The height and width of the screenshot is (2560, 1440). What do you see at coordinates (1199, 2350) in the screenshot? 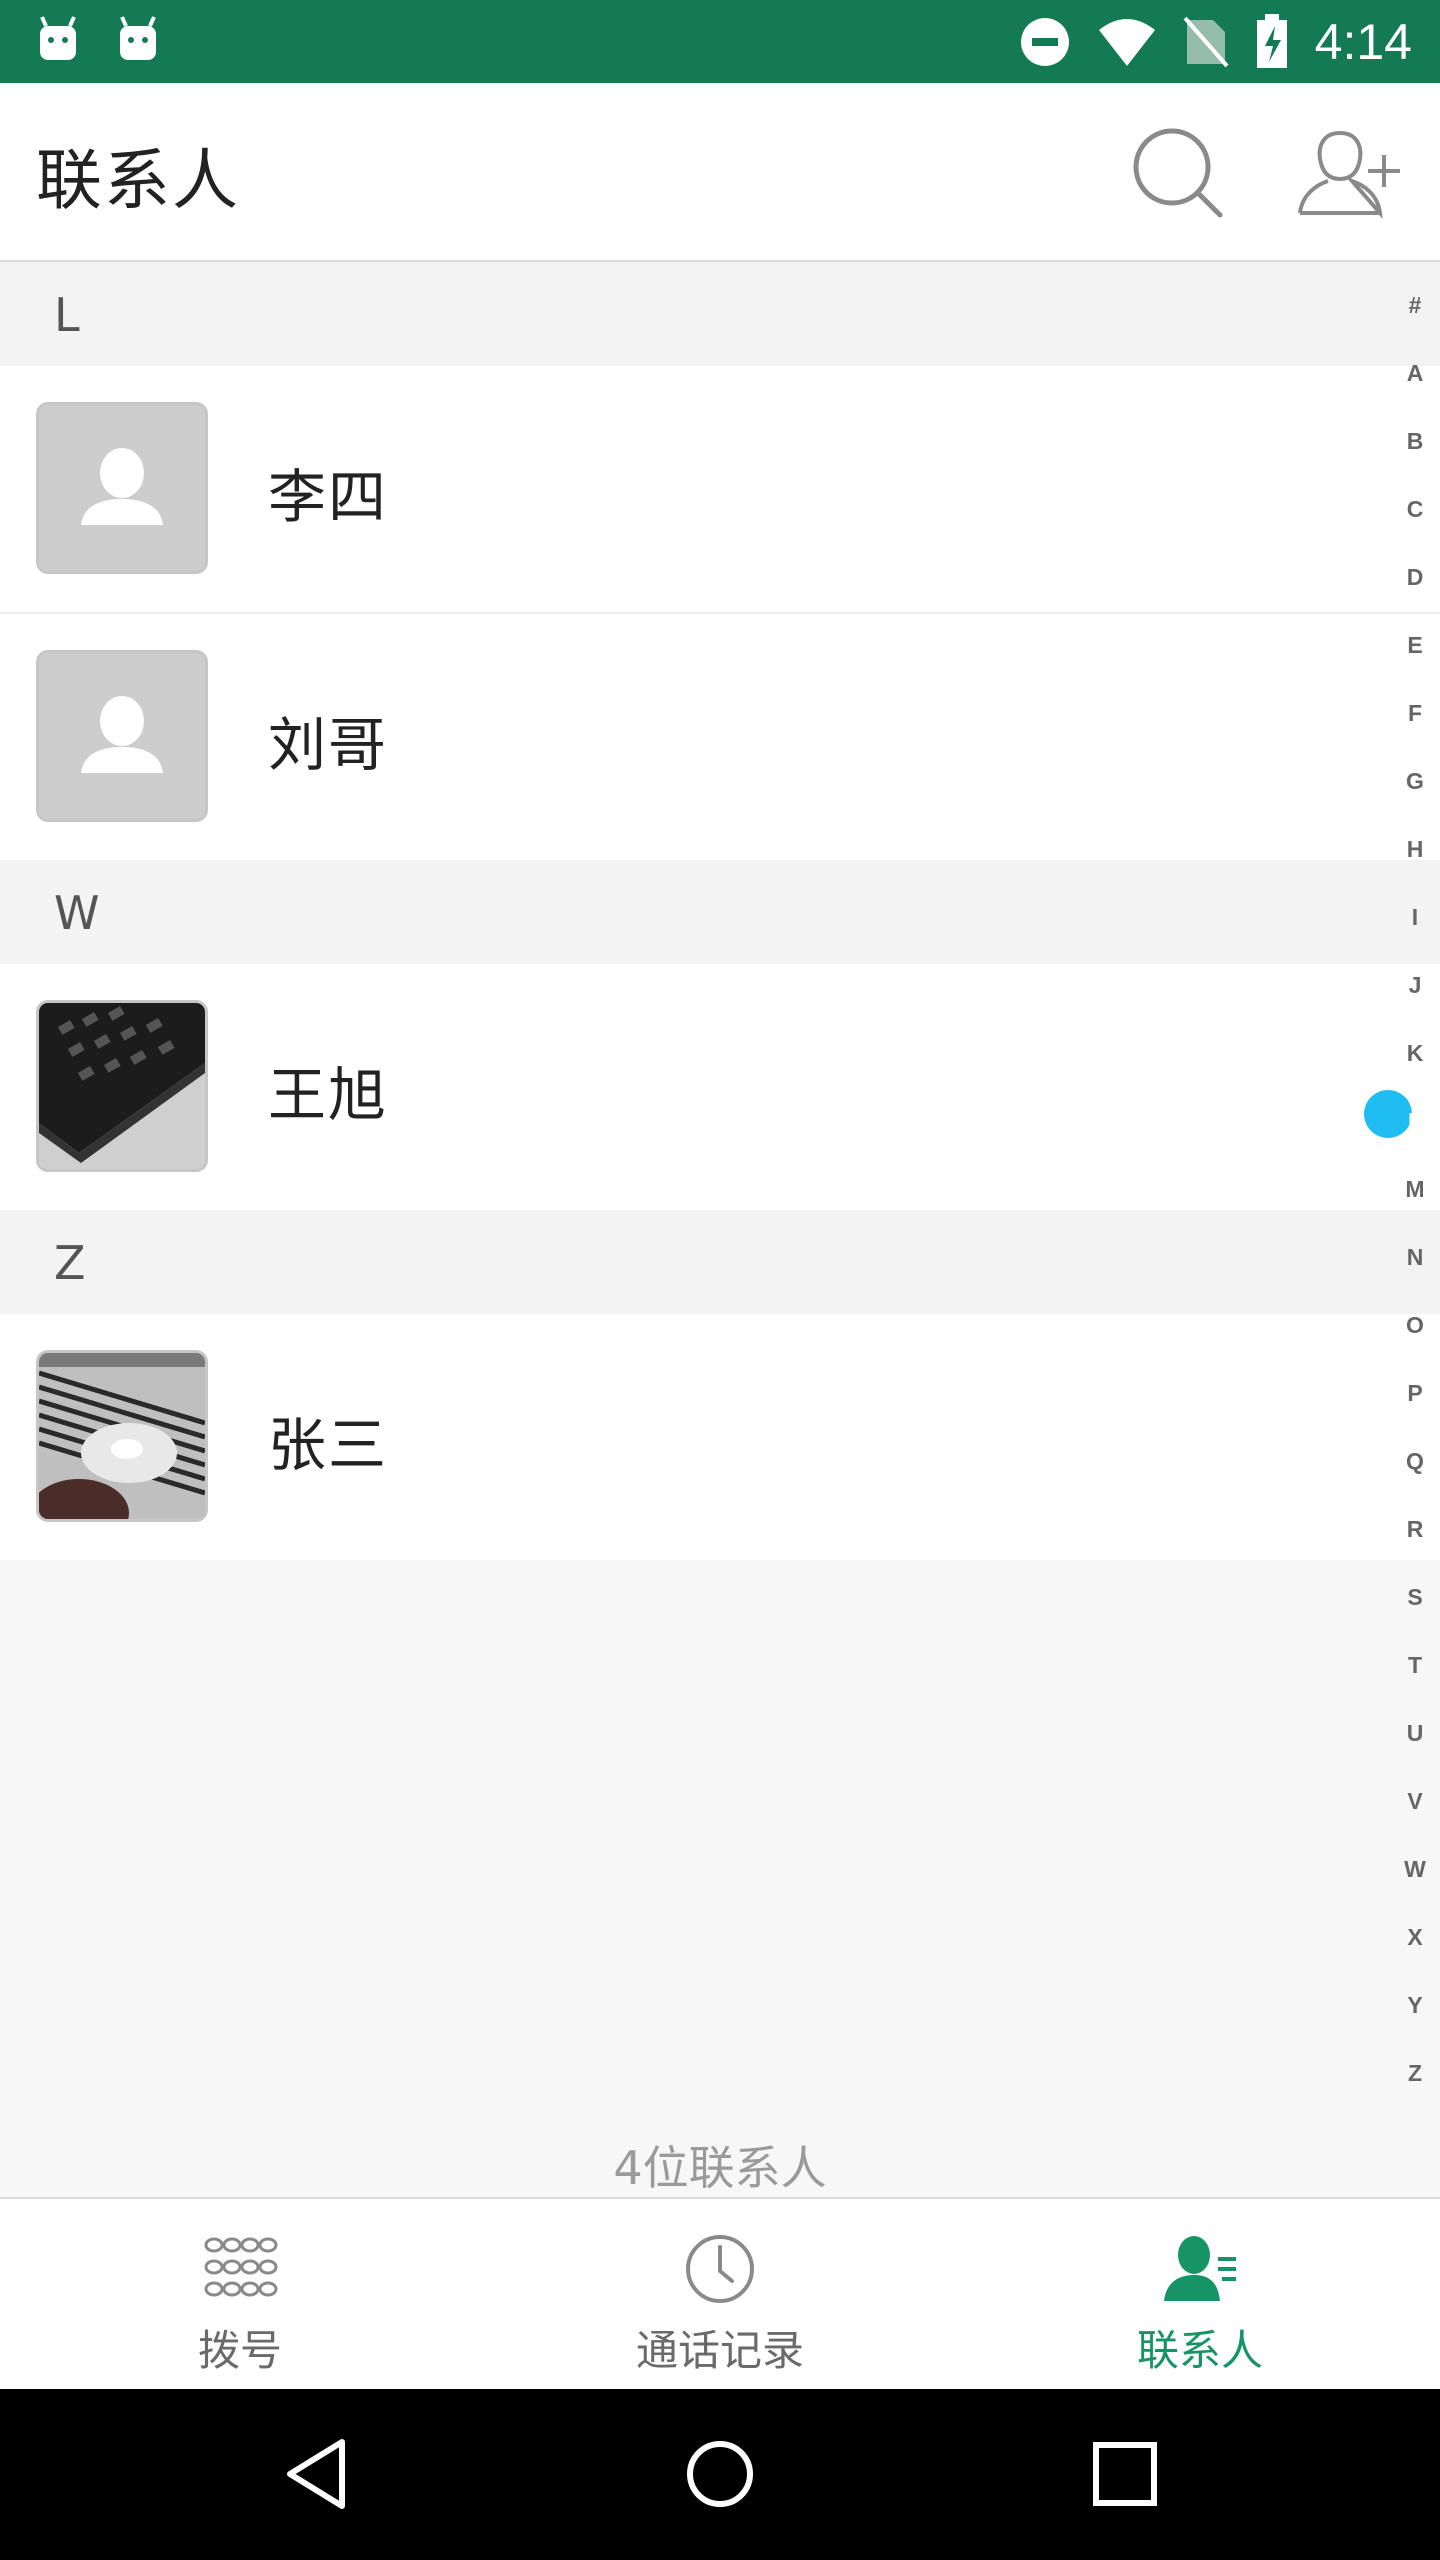
I see `tab-label: 联系人` at bounding box center [1199, 2350].